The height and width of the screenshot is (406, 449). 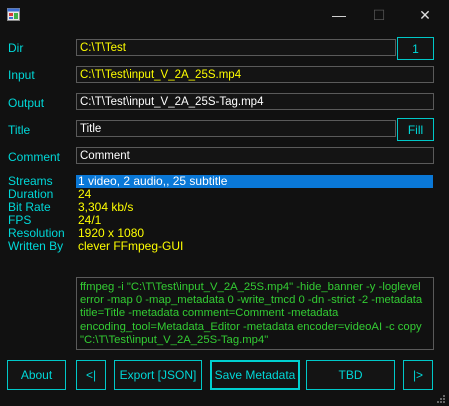 I want to click on streams-value: 1 video, 2 audio,, 25 subtitle, so click(x=254, y=181).